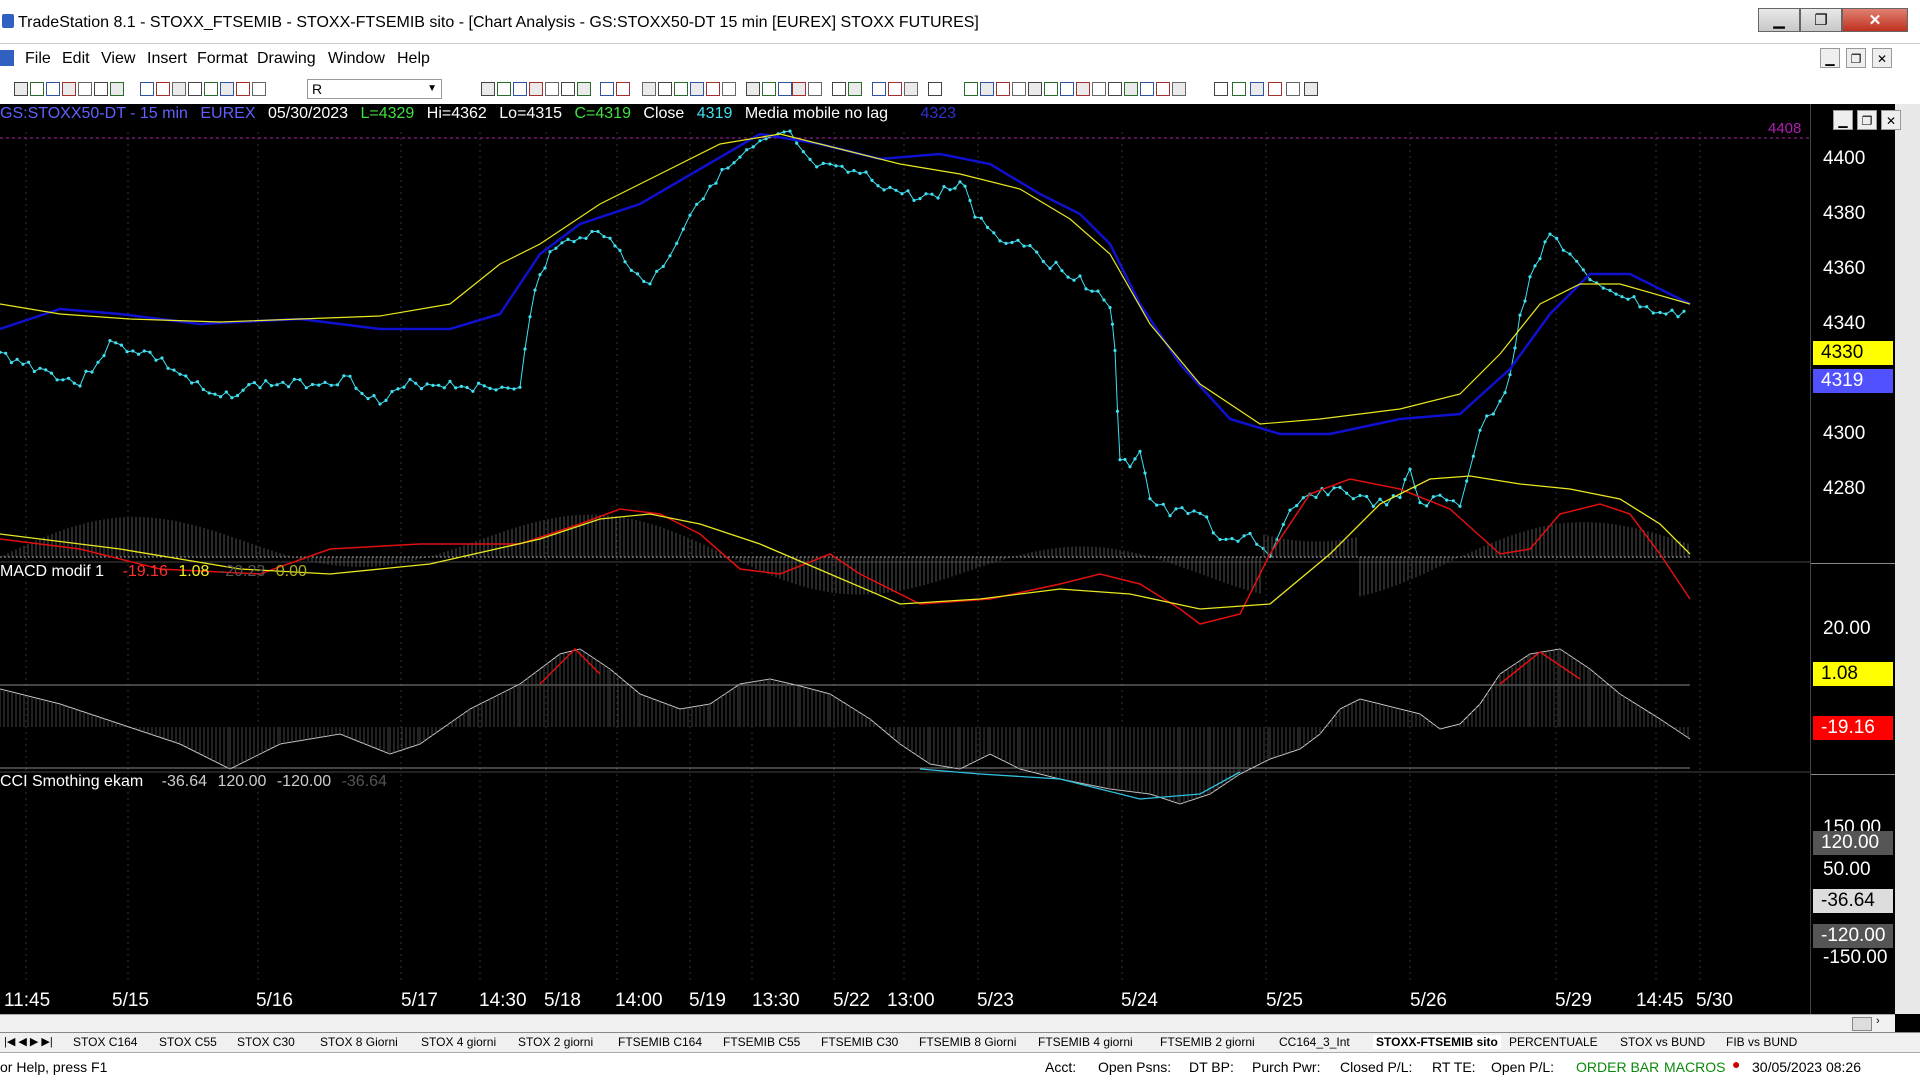 This screenshot has height=1081, width=1920. Describe the element at coordinates (222, 59) in the screenshot. I see `menu-format: Format` at that location.